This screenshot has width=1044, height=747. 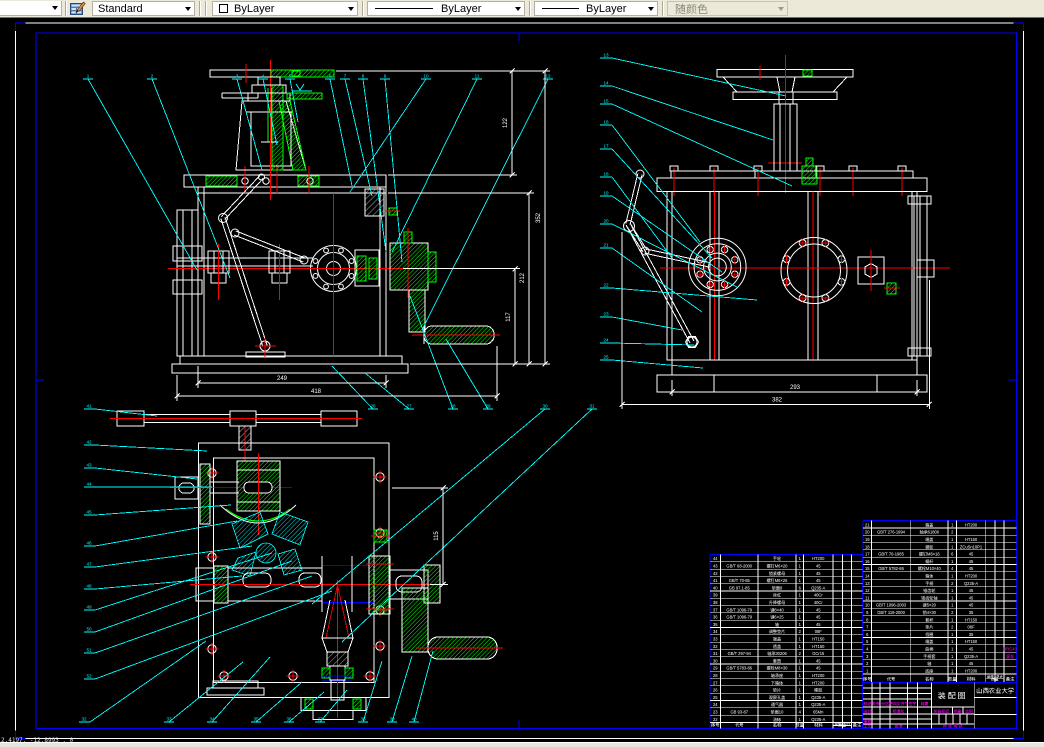 What do you see at coordinates (254, 8) in the screenshot?
I see `color-value: ByLayer` at bounding box center [254, 8].